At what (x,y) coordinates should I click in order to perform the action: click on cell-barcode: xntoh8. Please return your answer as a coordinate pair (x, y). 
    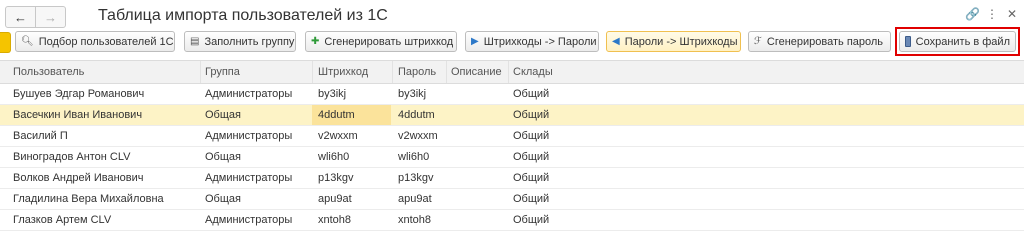
    Looking at the image, I should click on (335, 220).